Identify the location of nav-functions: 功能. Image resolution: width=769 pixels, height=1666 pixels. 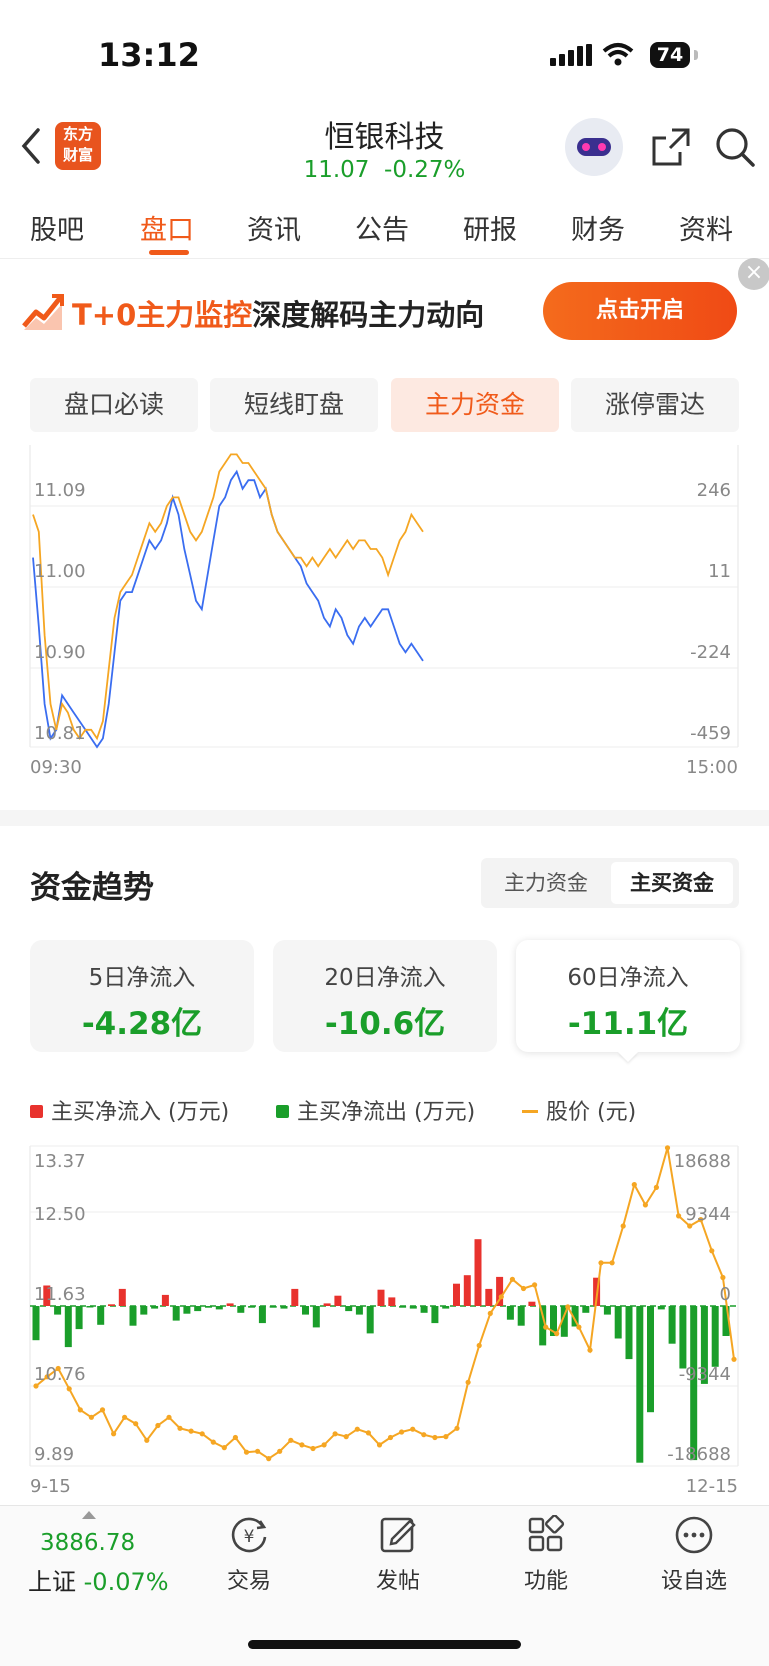
(546, 1554).